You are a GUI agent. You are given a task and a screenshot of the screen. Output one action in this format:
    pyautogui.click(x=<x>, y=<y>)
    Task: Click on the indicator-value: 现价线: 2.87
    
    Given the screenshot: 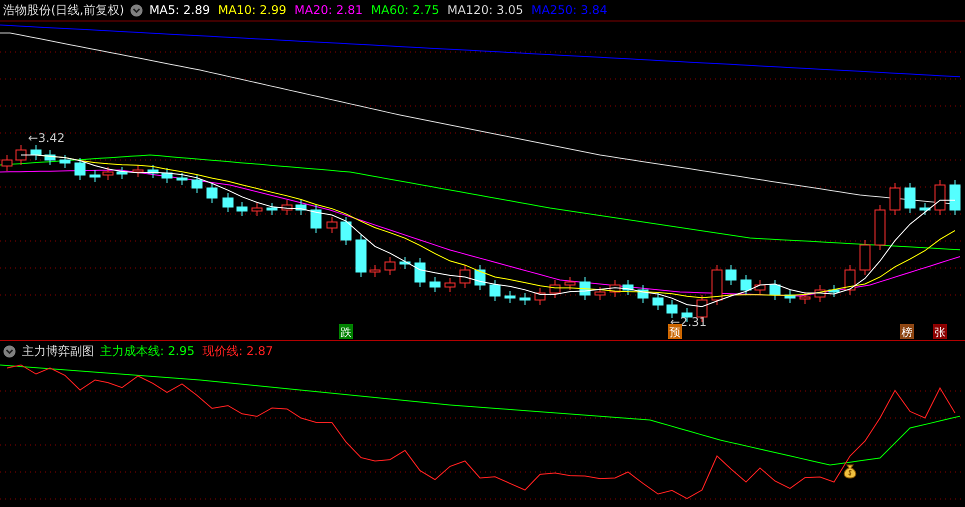 What is the action you would take?
    pyautogui.click(x=238, y=351)
    